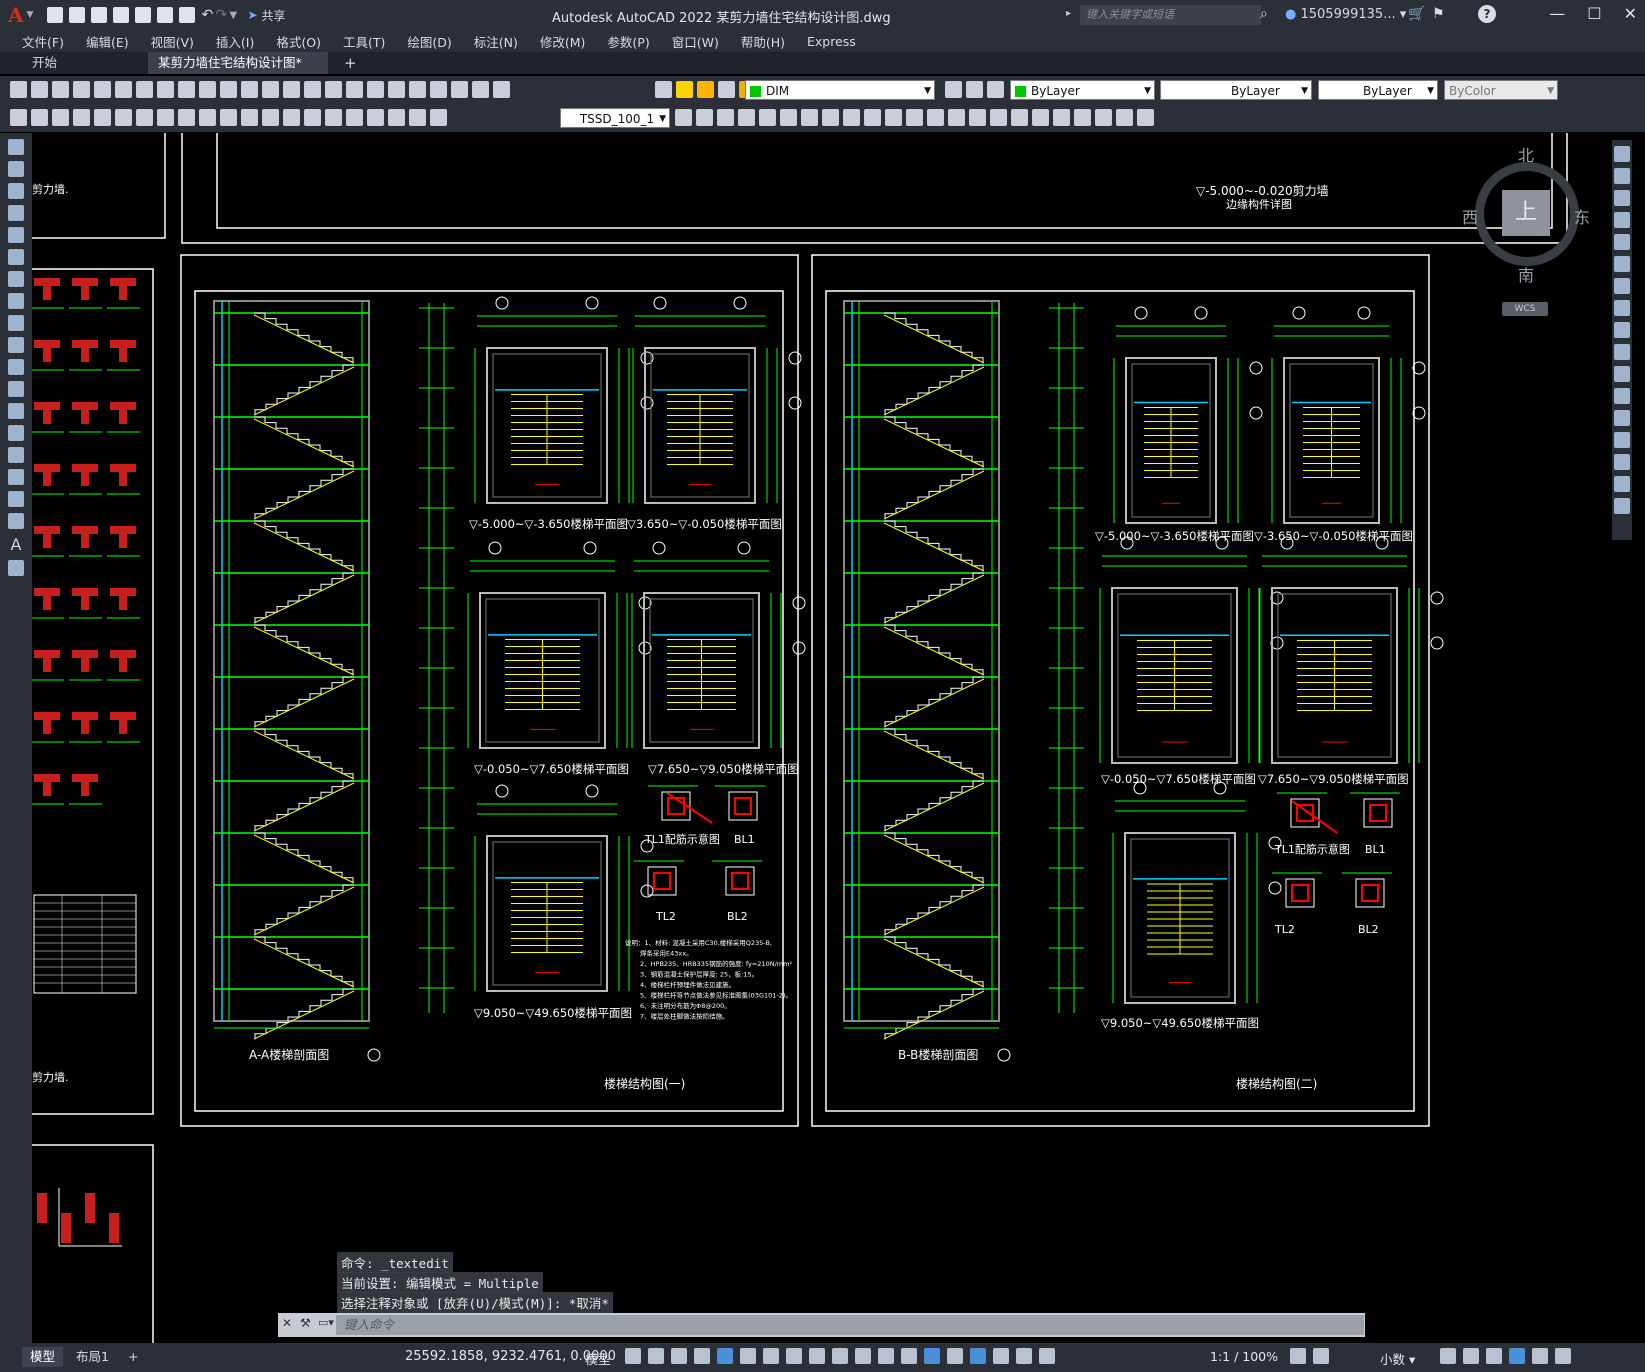 Image resolution: width=1645 pixels, height=1372 pixels. I want to click on customize-icon: ⚒, so click(305, 1323).